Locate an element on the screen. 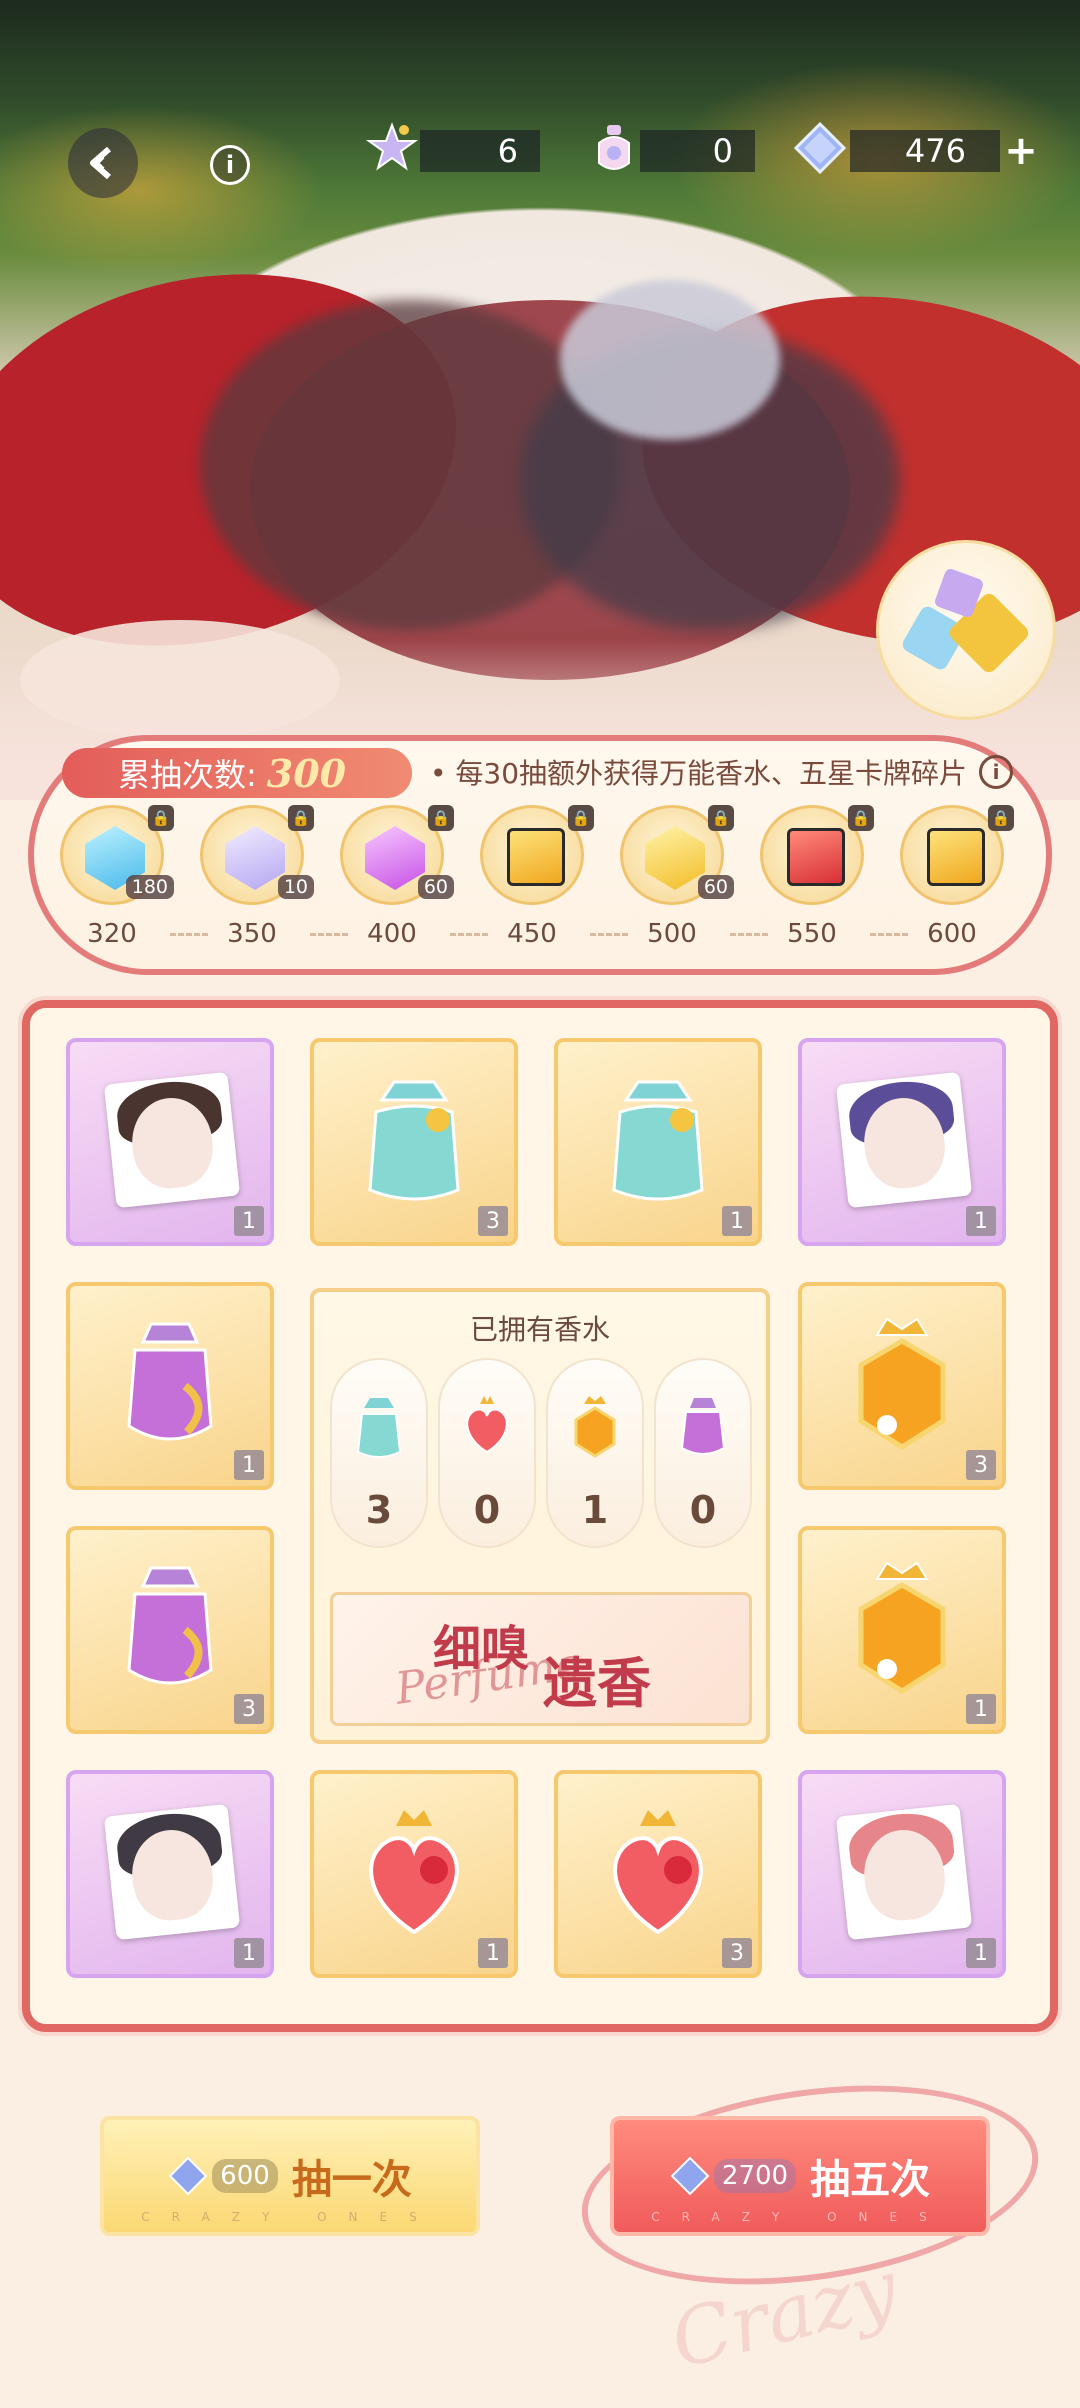  diamond-count: 476 is located at coordinates (925, 151).